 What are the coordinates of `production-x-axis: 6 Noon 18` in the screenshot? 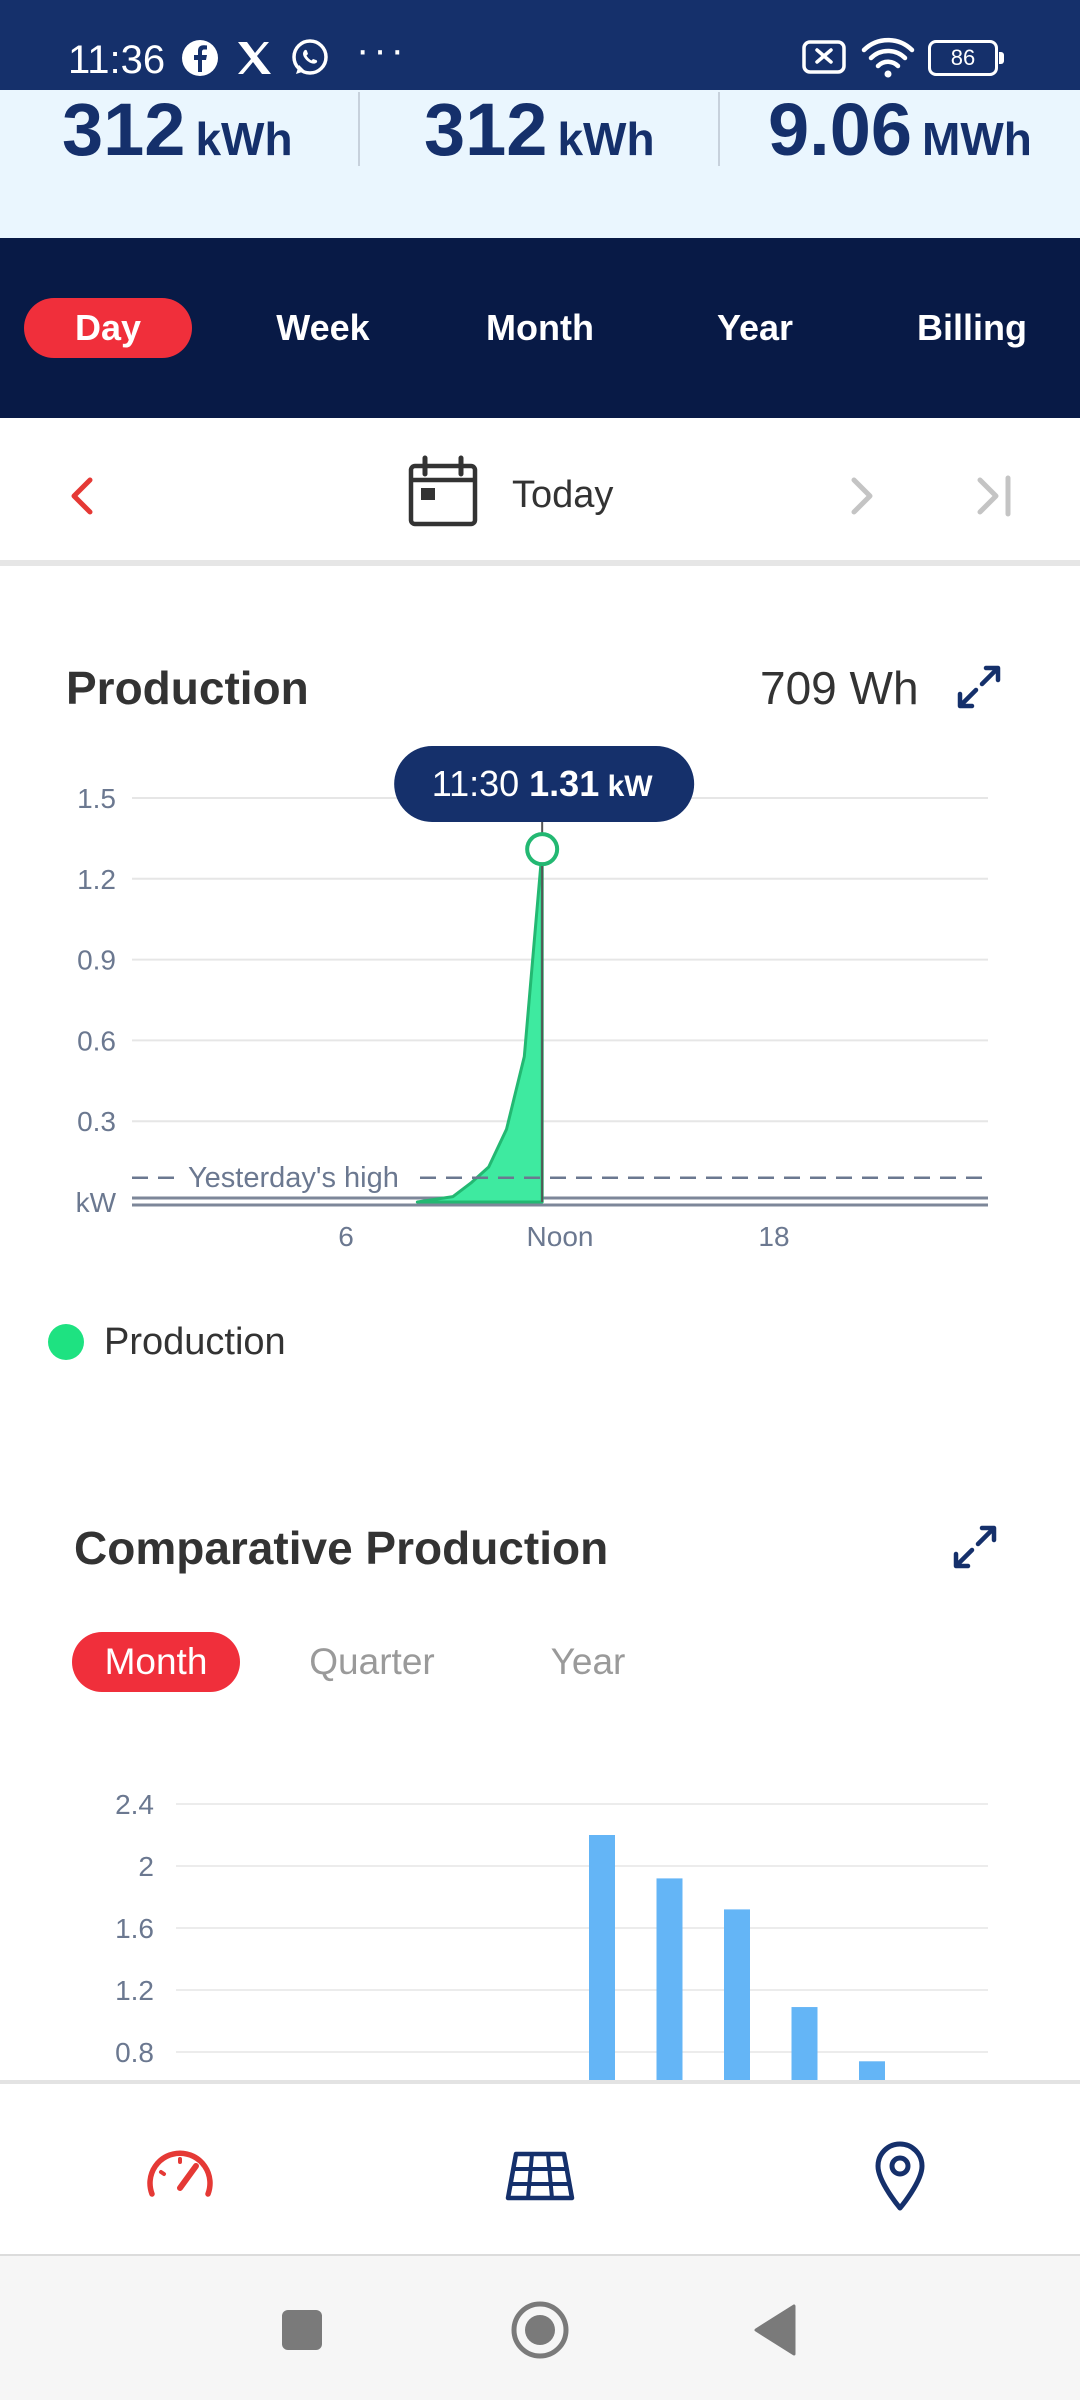 It's located at (563, 1236).